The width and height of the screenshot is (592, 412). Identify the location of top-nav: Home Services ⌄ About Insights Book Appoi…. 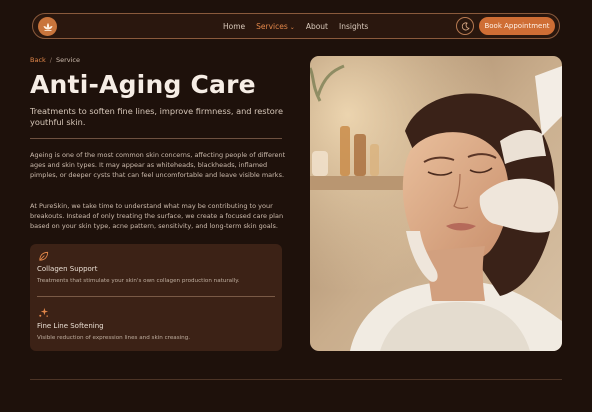
(296, 26).